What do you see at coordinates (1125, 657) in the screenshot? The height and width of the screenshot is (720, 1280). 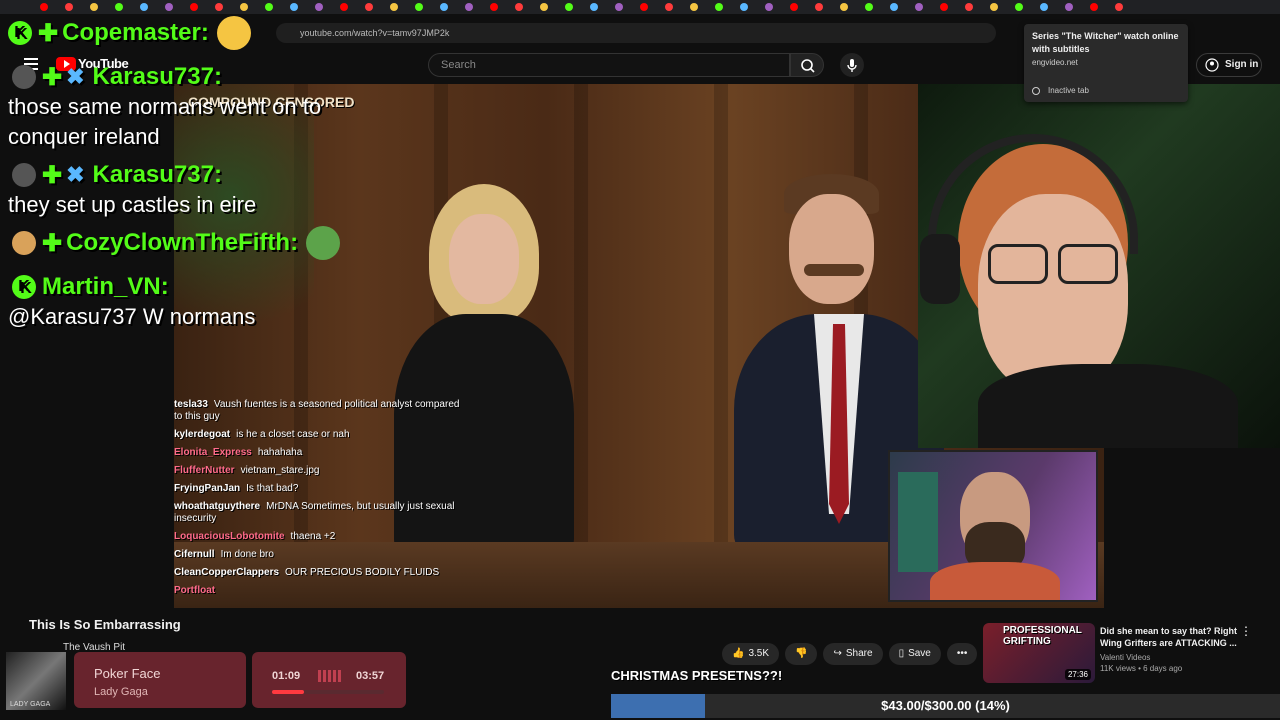 I see `recommended-channel: Valenti Videos` at bounding box center [1125, 657].